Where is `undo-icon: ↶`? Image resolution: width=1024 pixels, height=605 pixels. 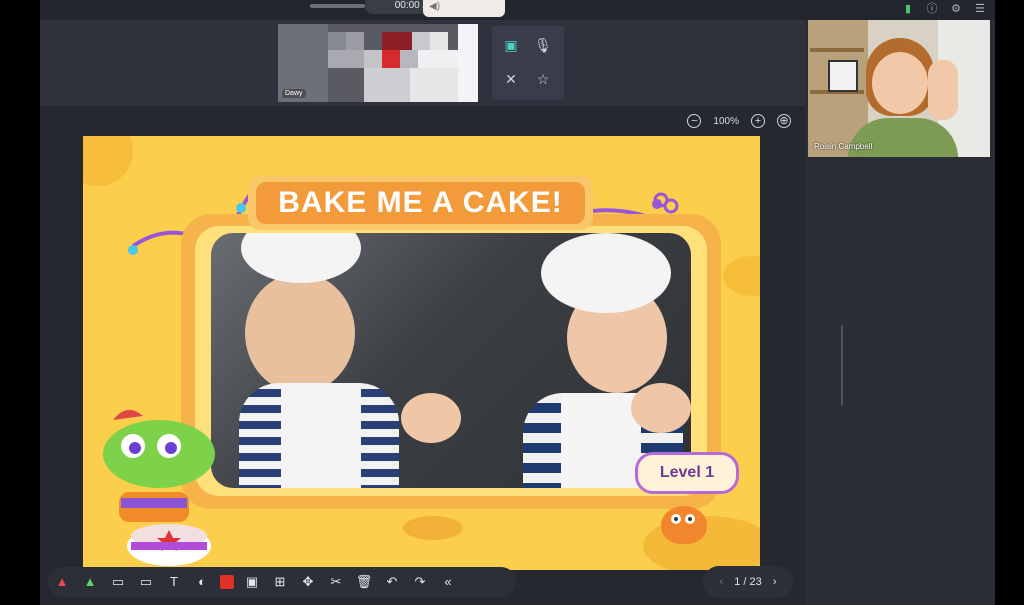
undo-icon: ↶ is located at coordinates (392, 582).